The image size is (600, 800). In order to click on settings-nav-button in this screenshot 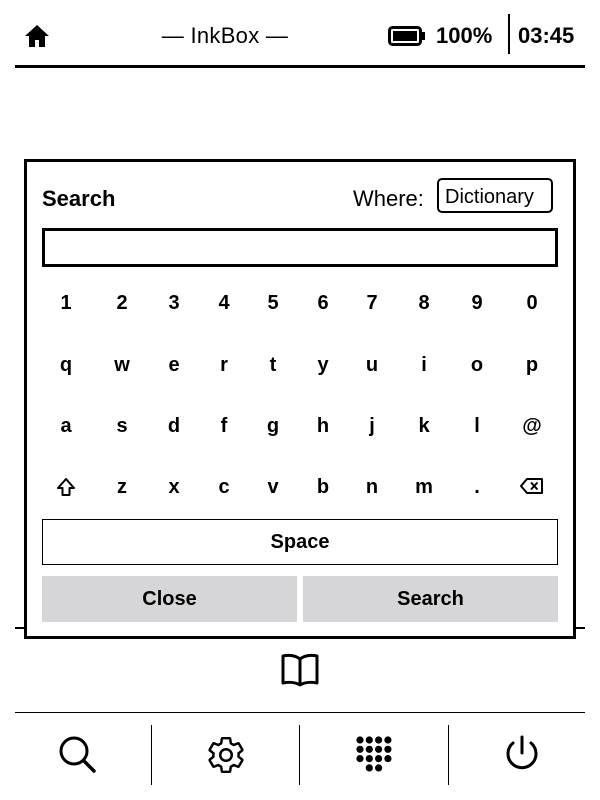, I will do `click(225, 754)`.